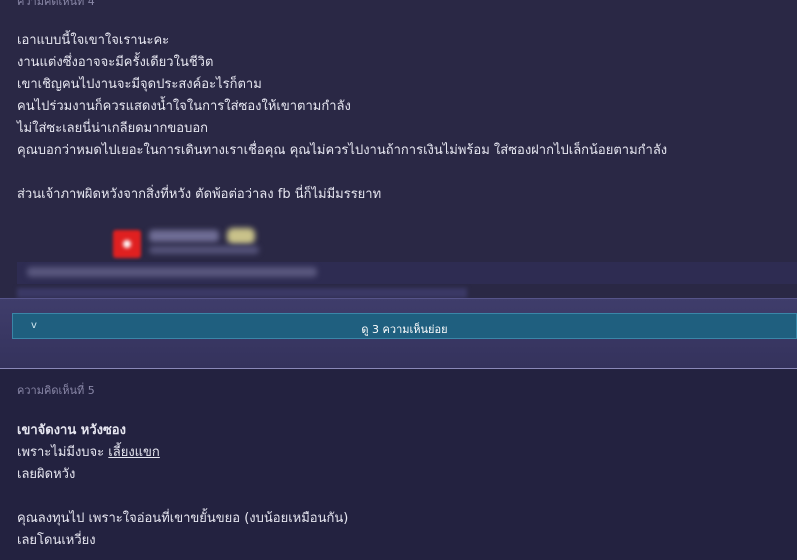  I want to click on view-replies-label: ดู 3 ความเห็นย่อย, so click(404, 329).